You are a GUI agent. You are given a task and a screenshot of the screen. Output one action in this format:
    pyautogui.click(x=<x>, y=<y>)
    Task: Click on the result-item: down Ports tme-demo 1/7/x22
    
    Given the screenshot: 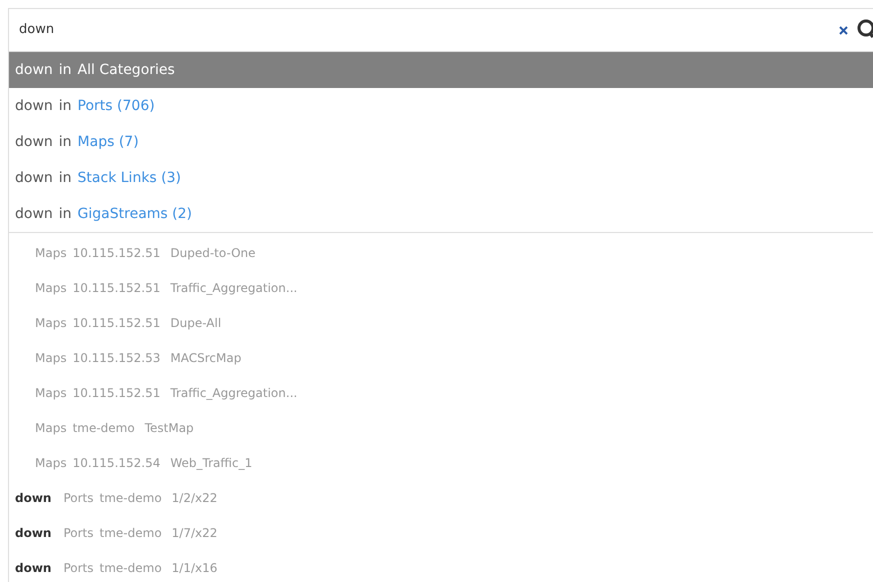 What is the action you would take?
    pyautogui.click(x=441, y=532)
    